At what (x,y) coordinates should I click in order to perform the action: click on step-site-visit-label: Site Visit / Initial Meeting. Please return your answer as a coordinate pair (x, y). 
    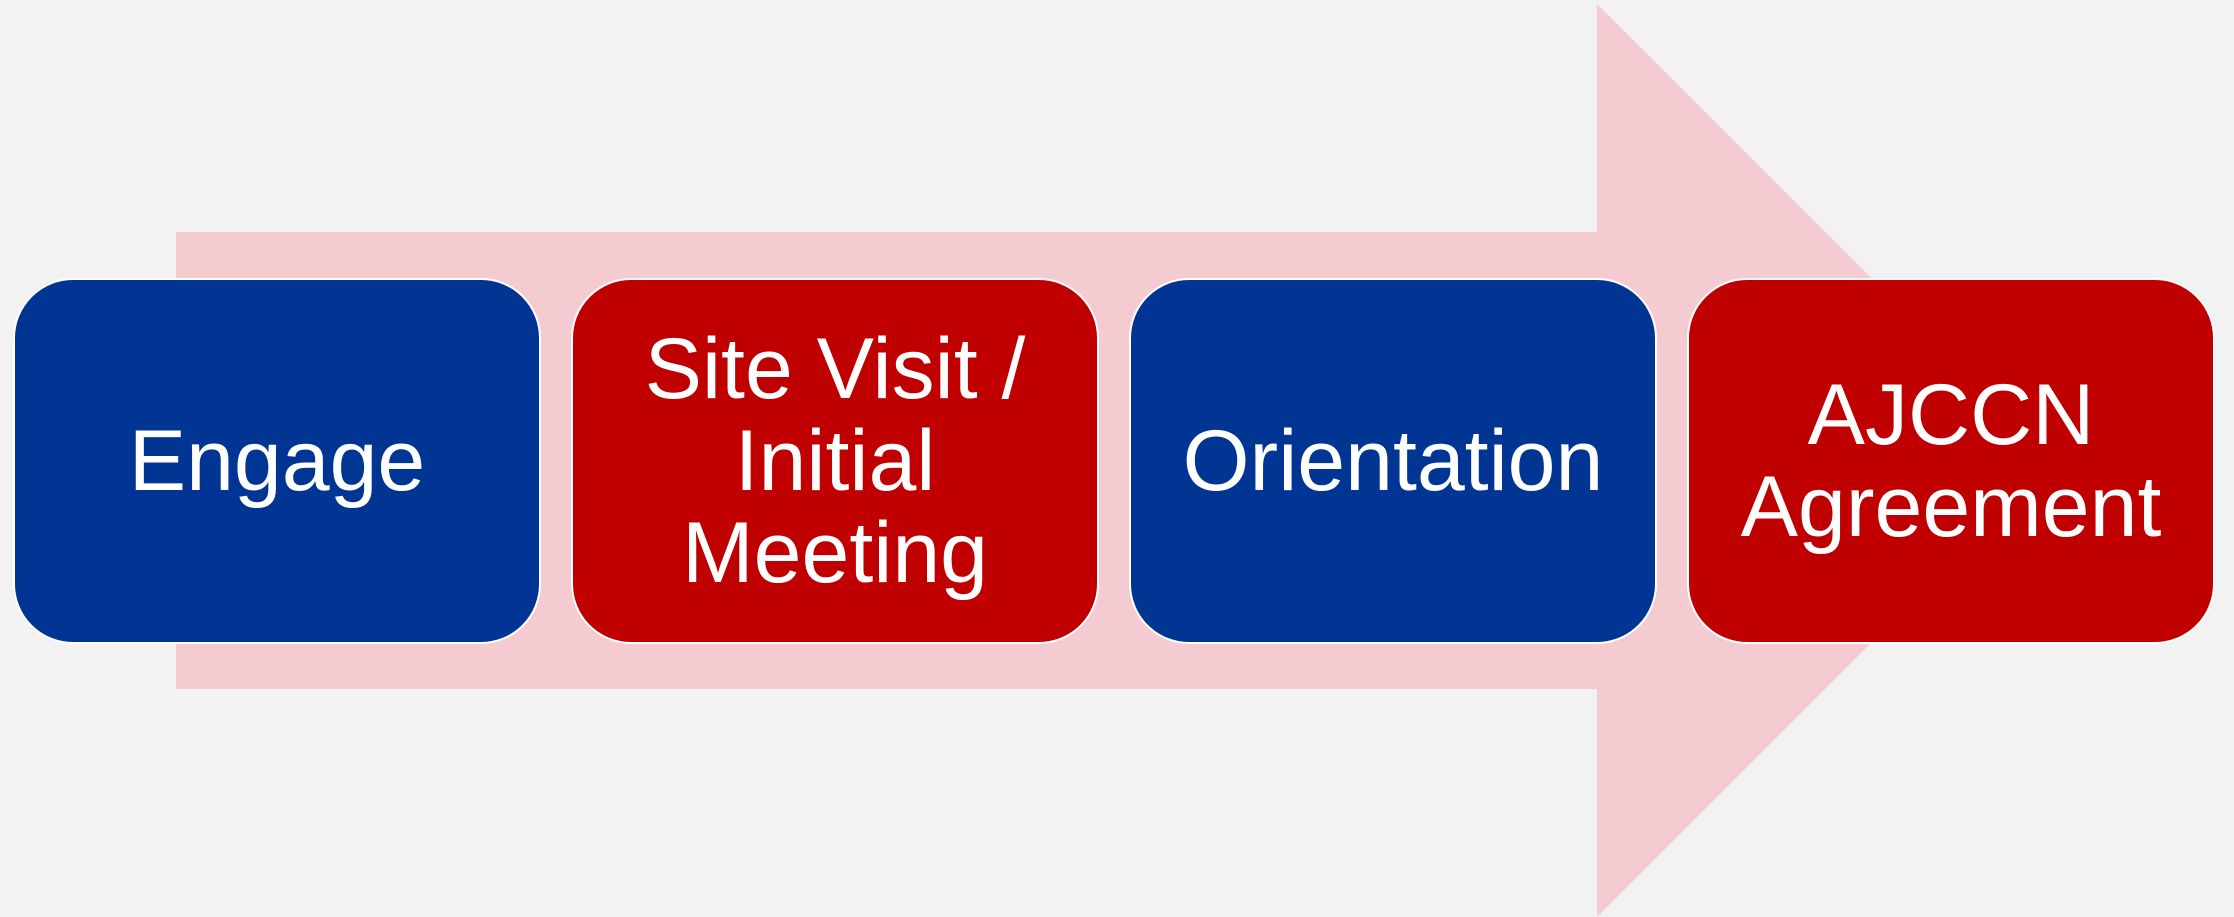
    Looking at the image, I should click on (835, 461).